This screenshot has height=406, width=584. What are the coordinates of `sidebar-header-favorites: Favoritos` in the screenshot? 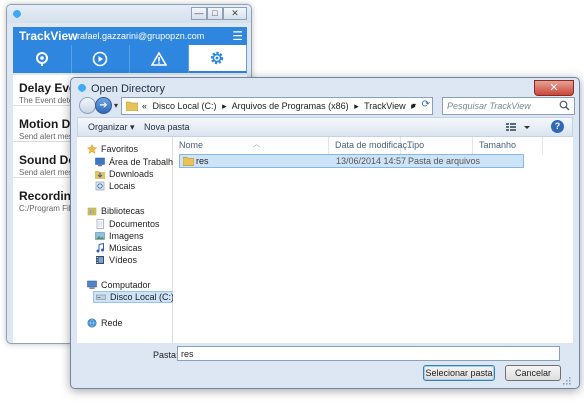 It's located at (112, 149).